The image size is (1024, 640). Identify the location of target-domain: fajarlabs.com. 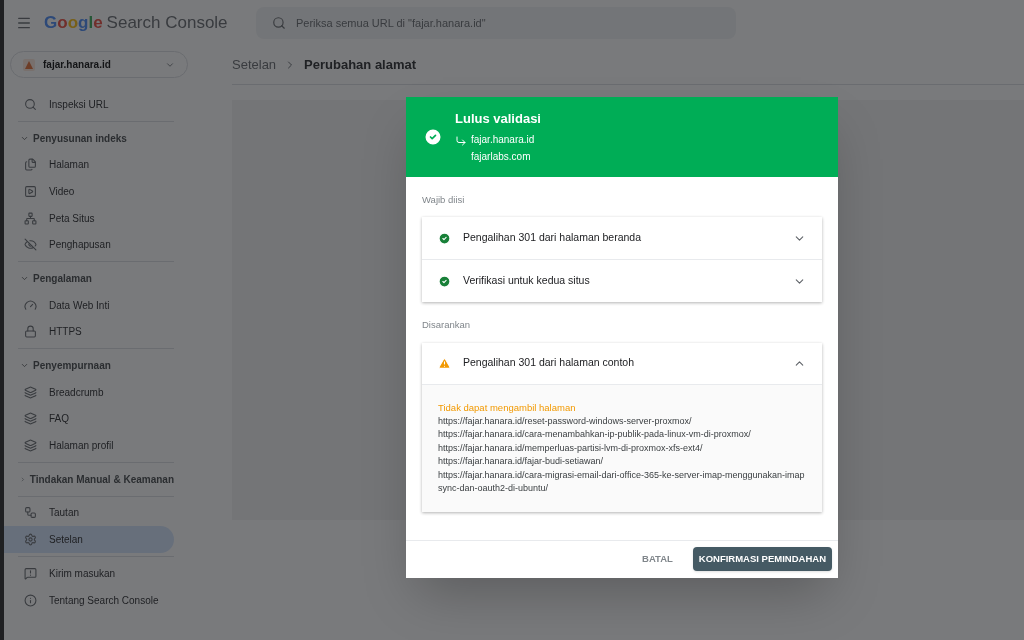
(501, 157).